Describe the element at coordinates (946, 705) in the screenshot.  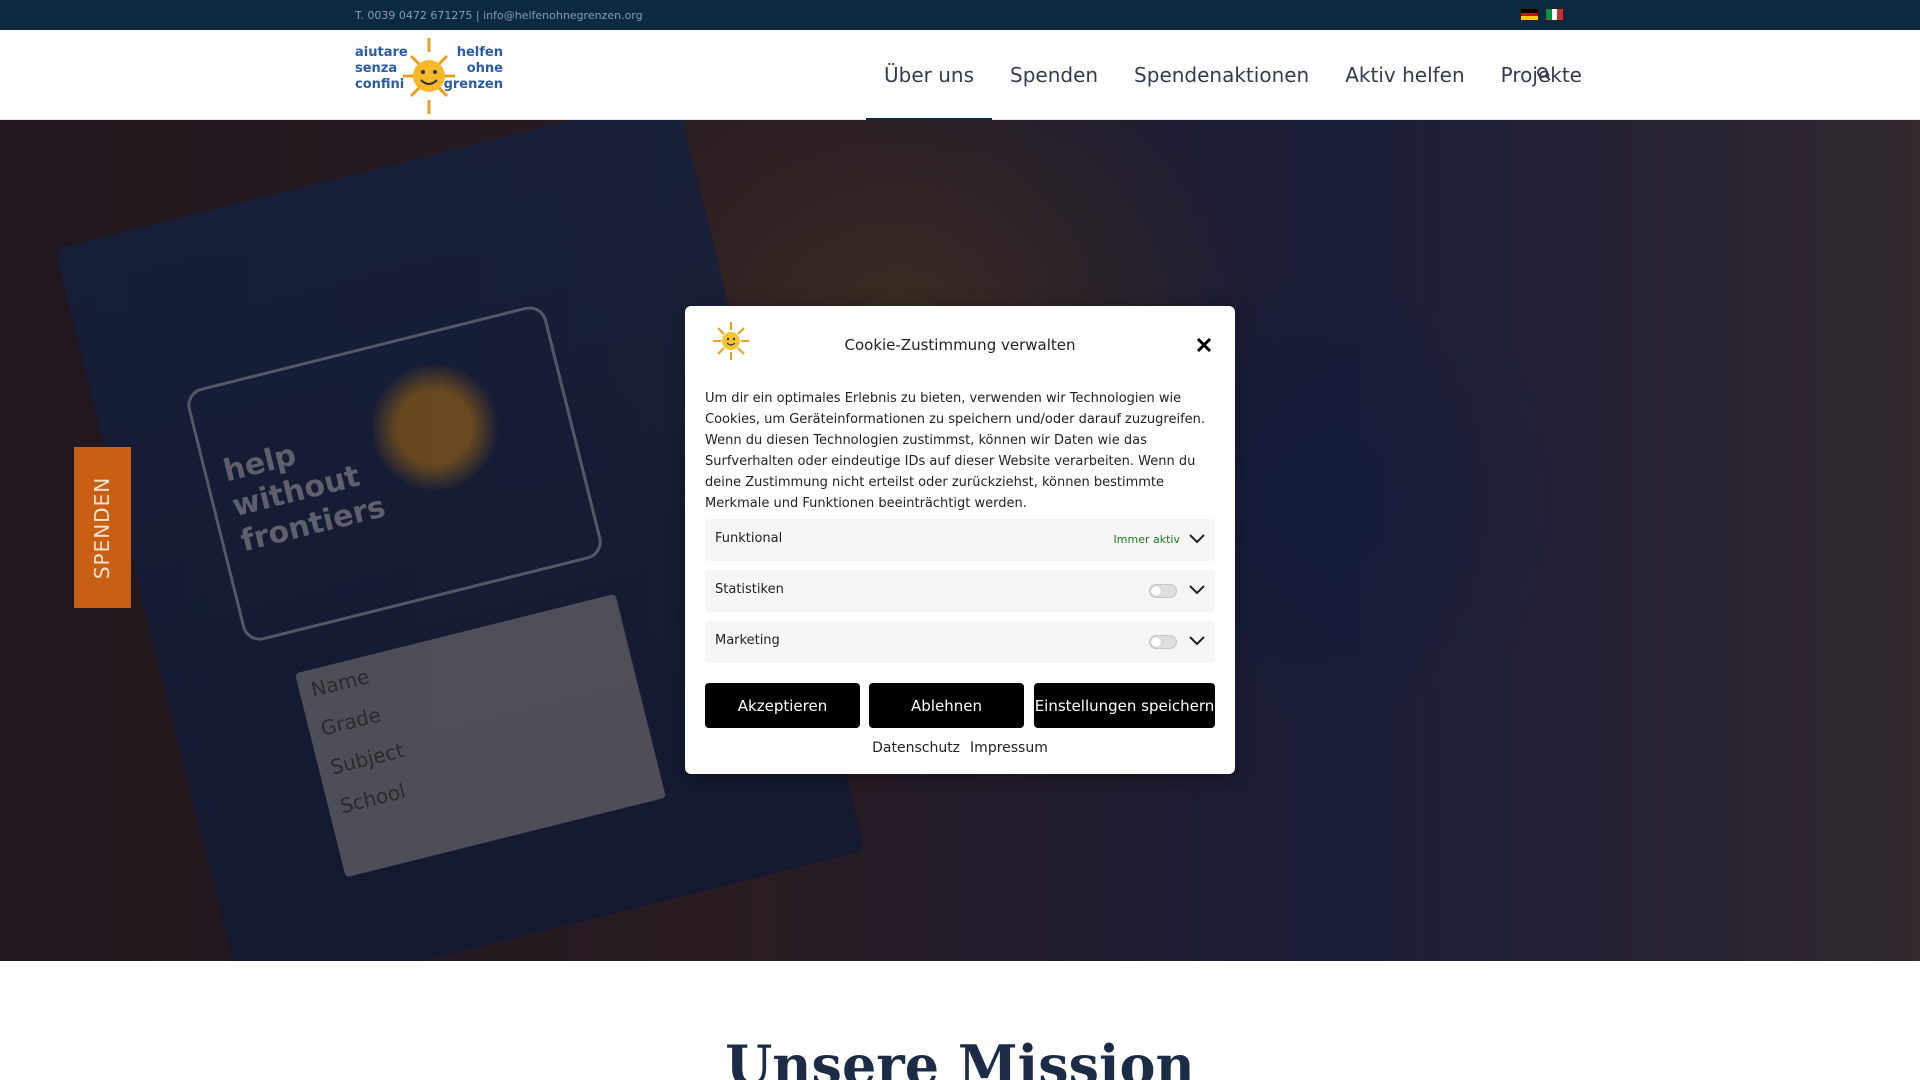
I see `deny-button: Ablehnen` at that location.